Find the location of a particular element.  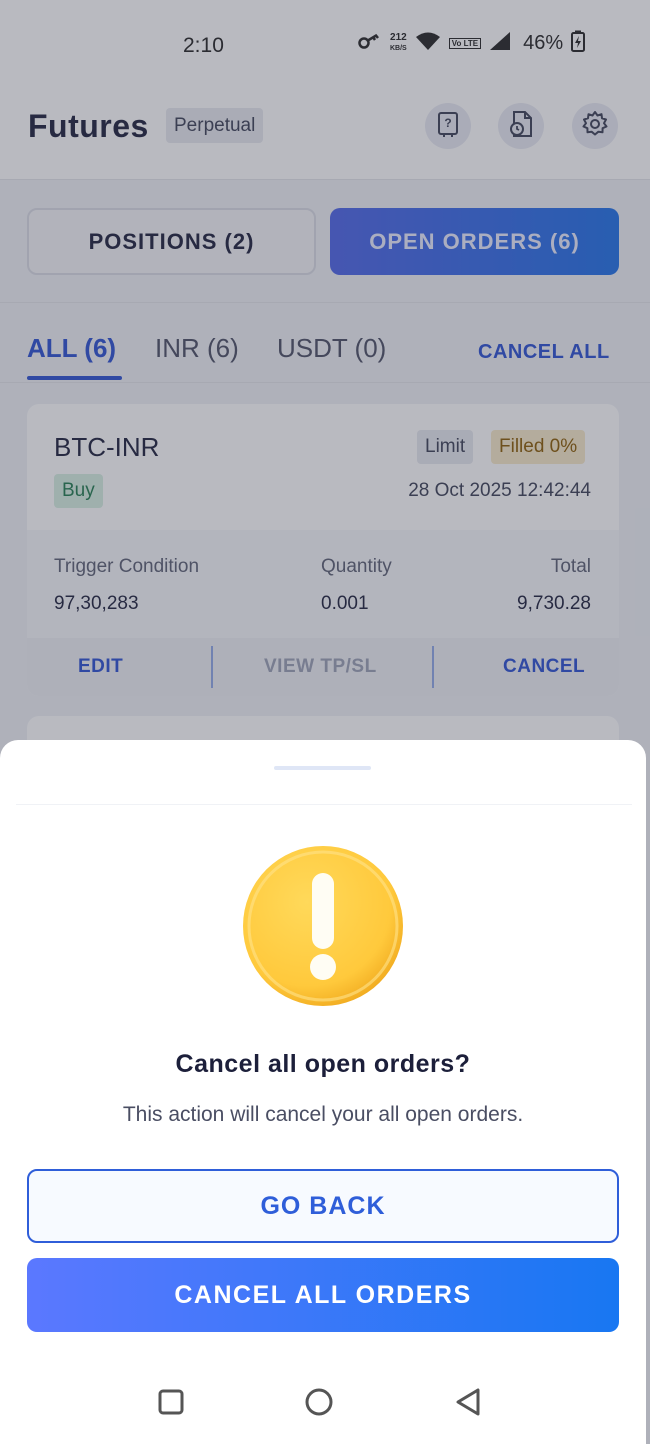

dialog-title: Cancel all open orders? is located at coordinates (323, 1064).